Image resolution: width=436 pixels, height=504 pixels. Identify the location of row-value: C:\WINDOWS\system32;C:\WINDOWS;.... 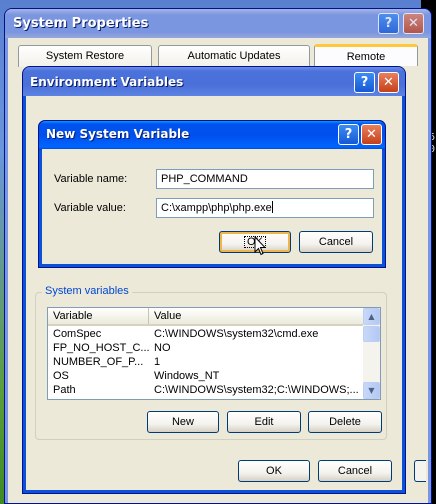
(256, 390).